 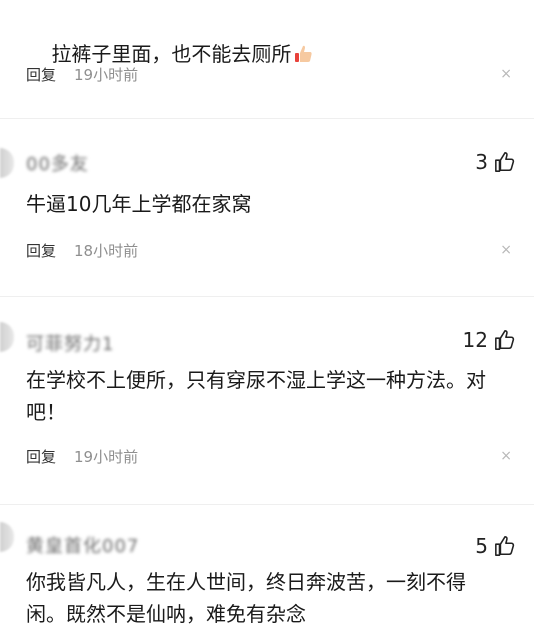 I want to click on like-button: 3, so click(x=495, y=162).